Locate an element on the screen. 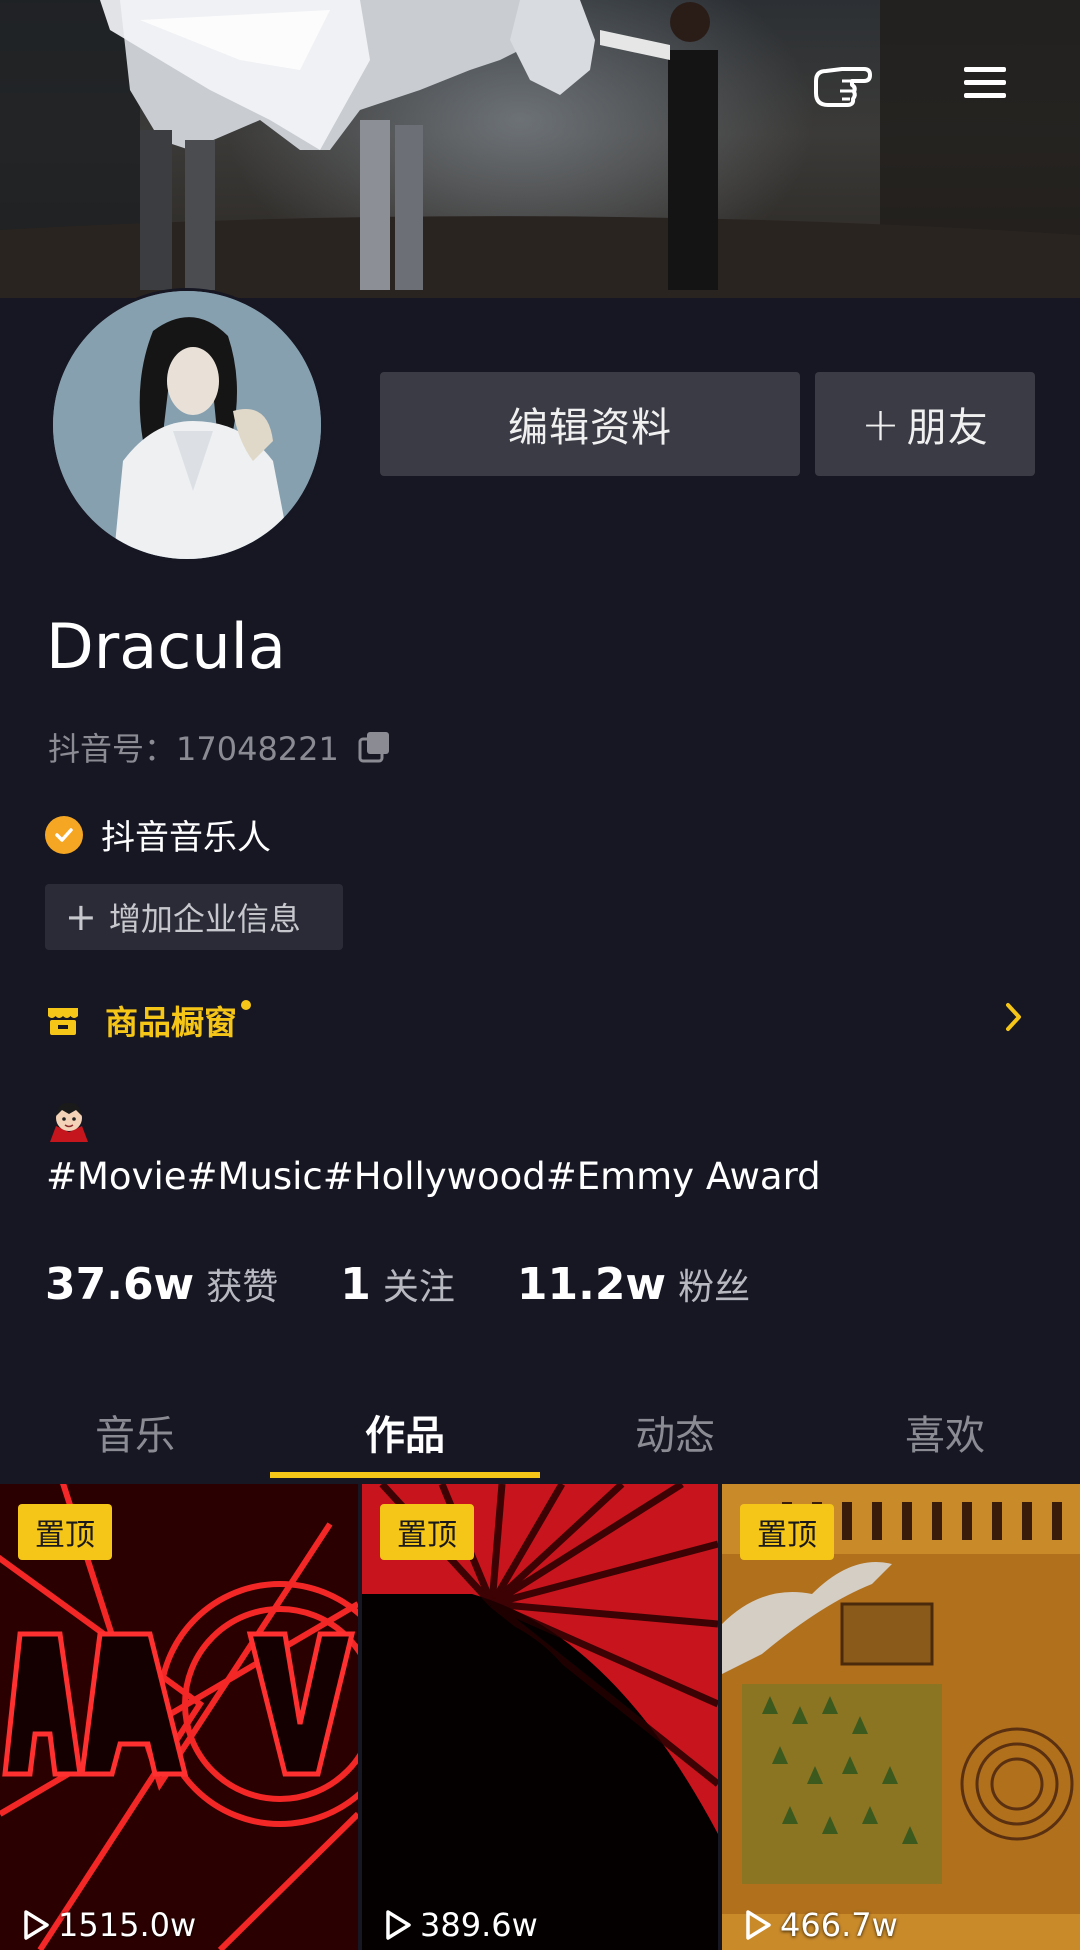  product-showcase-row: 商品橱窗 is located at coordinates (540, 1020).